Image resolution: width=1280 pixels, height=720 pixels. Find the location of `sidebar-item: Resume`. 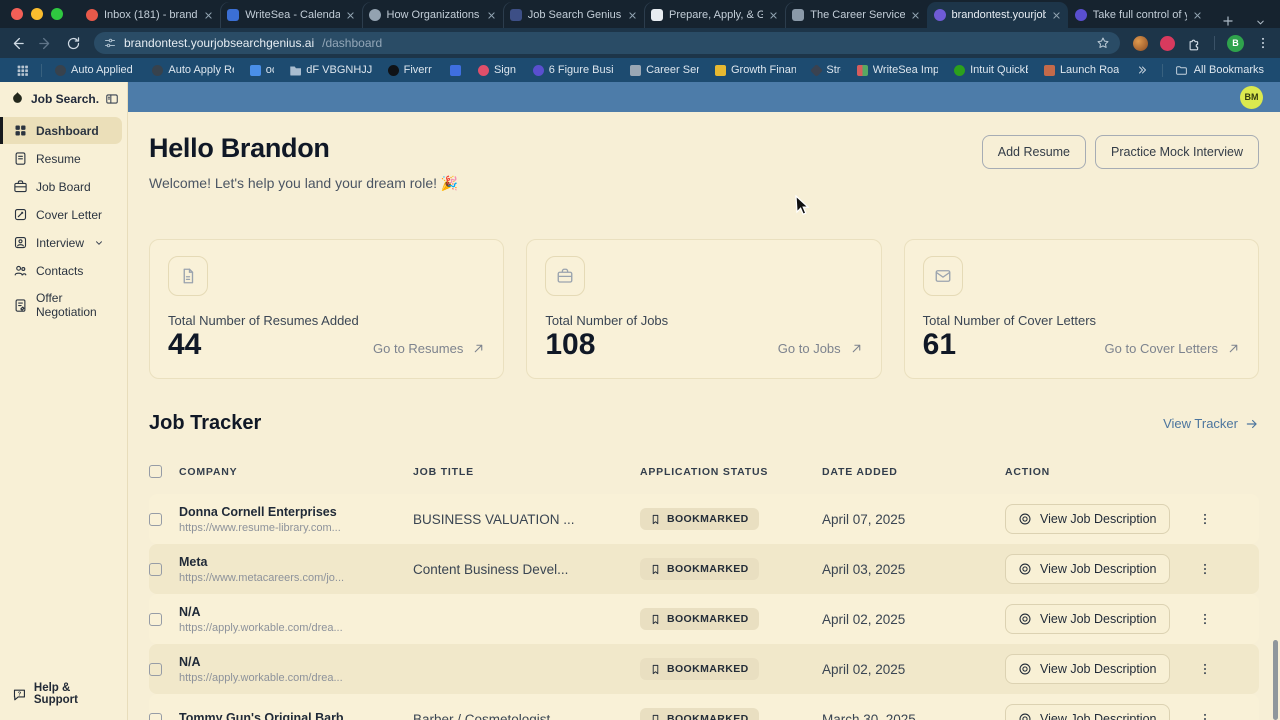

sidebar-item: Resume is located at coordinates (61, 158).